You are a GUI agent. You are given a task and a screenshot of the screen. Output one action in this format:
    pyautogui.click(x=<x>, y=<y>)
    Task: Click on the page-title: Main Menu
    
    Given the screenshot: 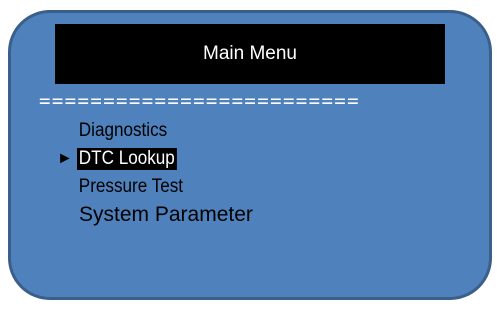 What is the action you would take?
    pyautogui.click(x=250, y=53)
    